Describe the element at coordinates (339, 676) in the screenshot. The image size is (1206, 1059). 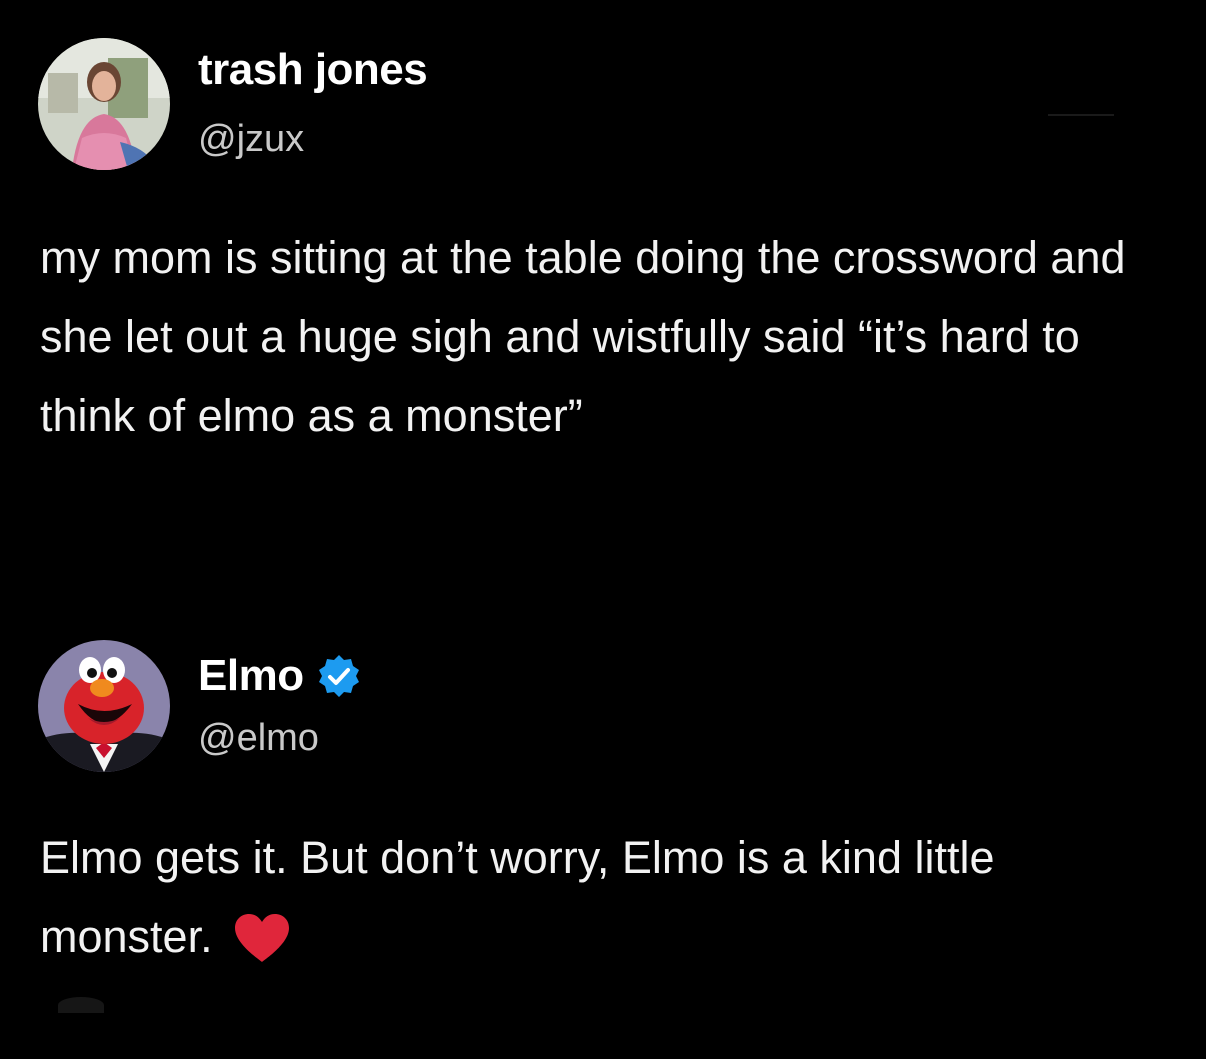
I see `verified-badge-icon` at that location.